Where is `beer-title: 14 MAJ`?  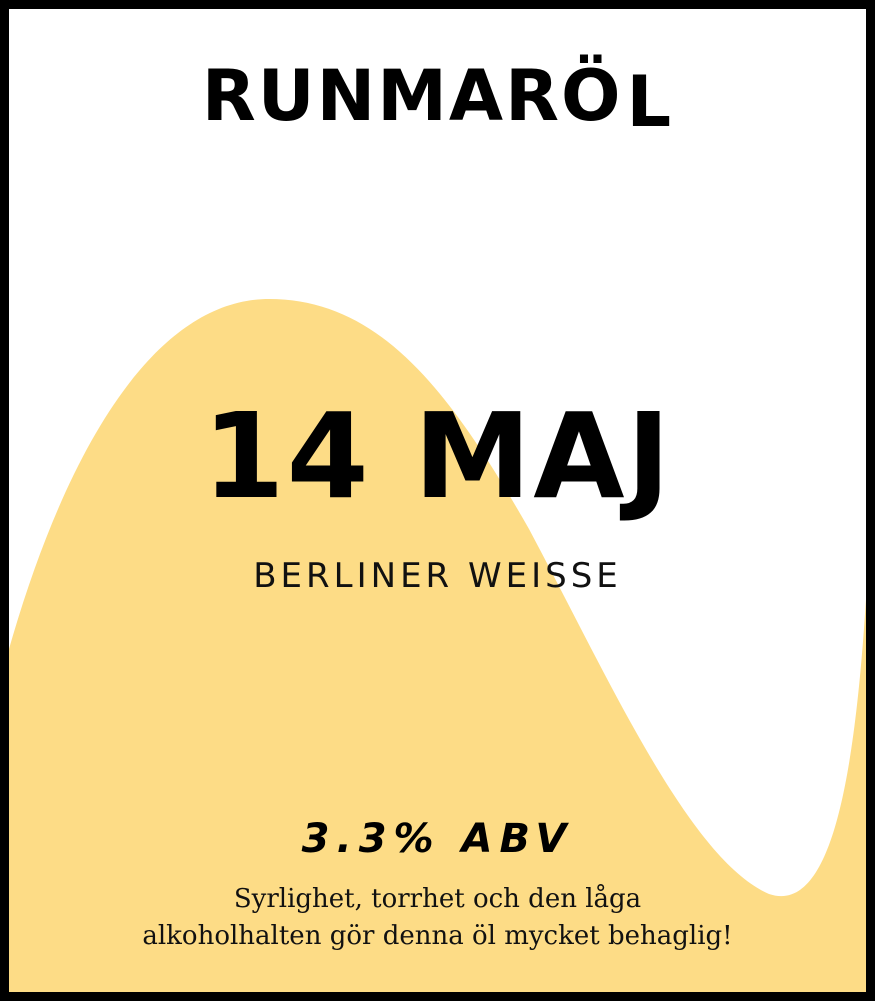
beer-title: 14 MAJ is located at coordinates (437, 456).